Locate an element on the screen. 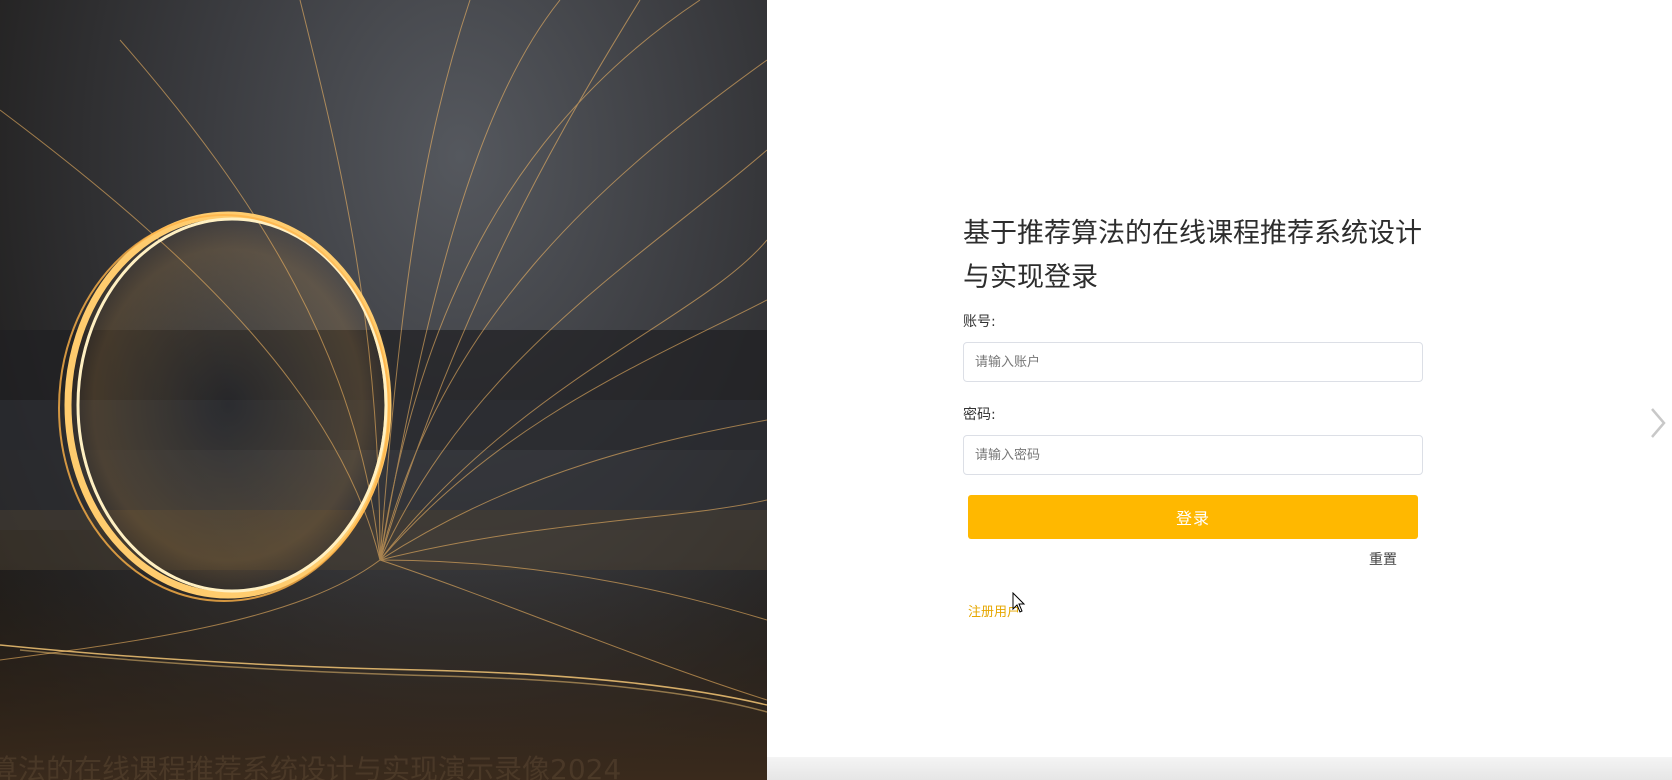 Image resolution: width=1672 pixels, height=780 pixels. account-input is located at coordinates (1193, 362).